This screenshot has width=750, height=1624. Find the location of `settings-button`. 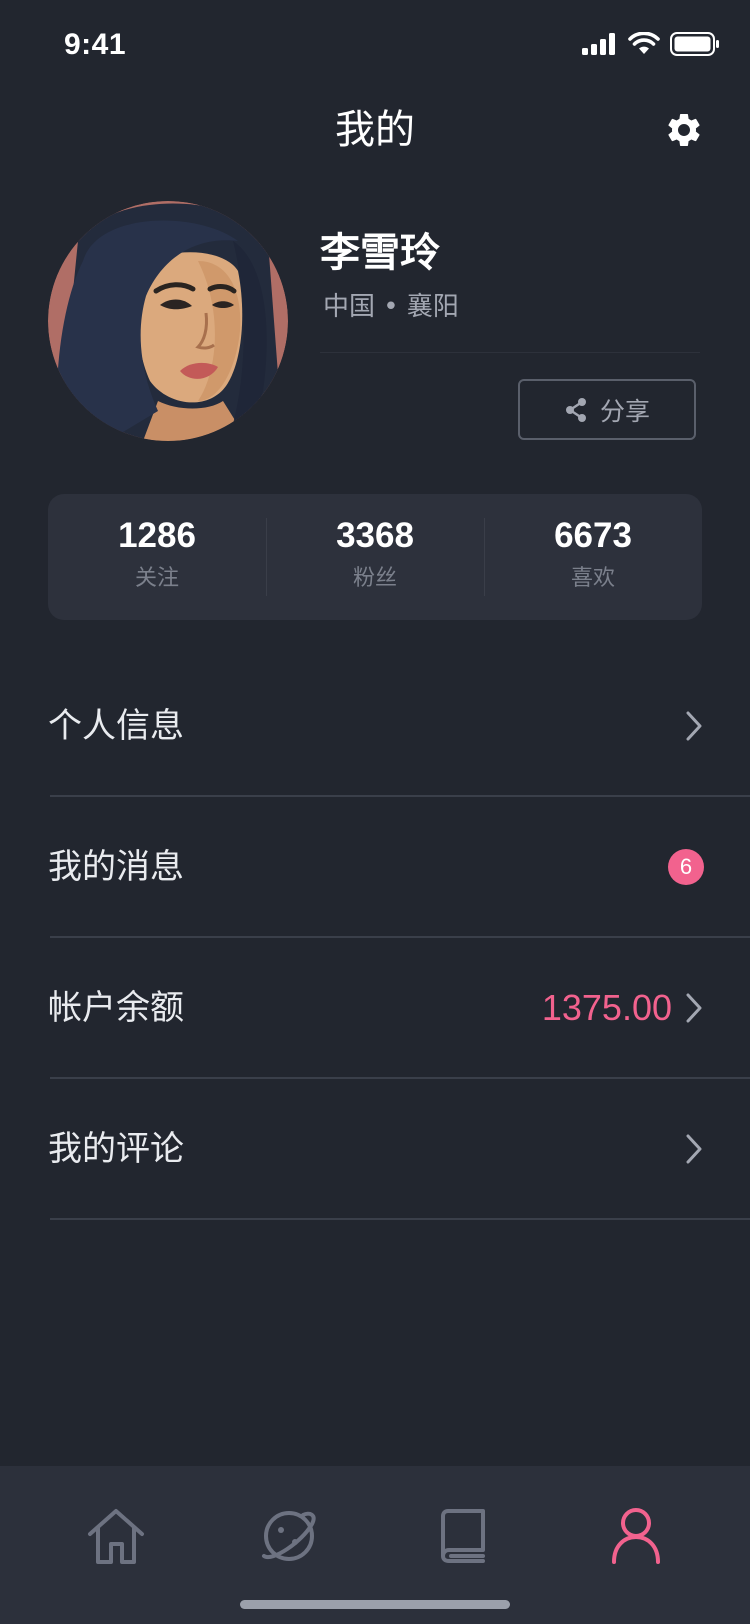

settings-button is located at coordinates (684, 130).